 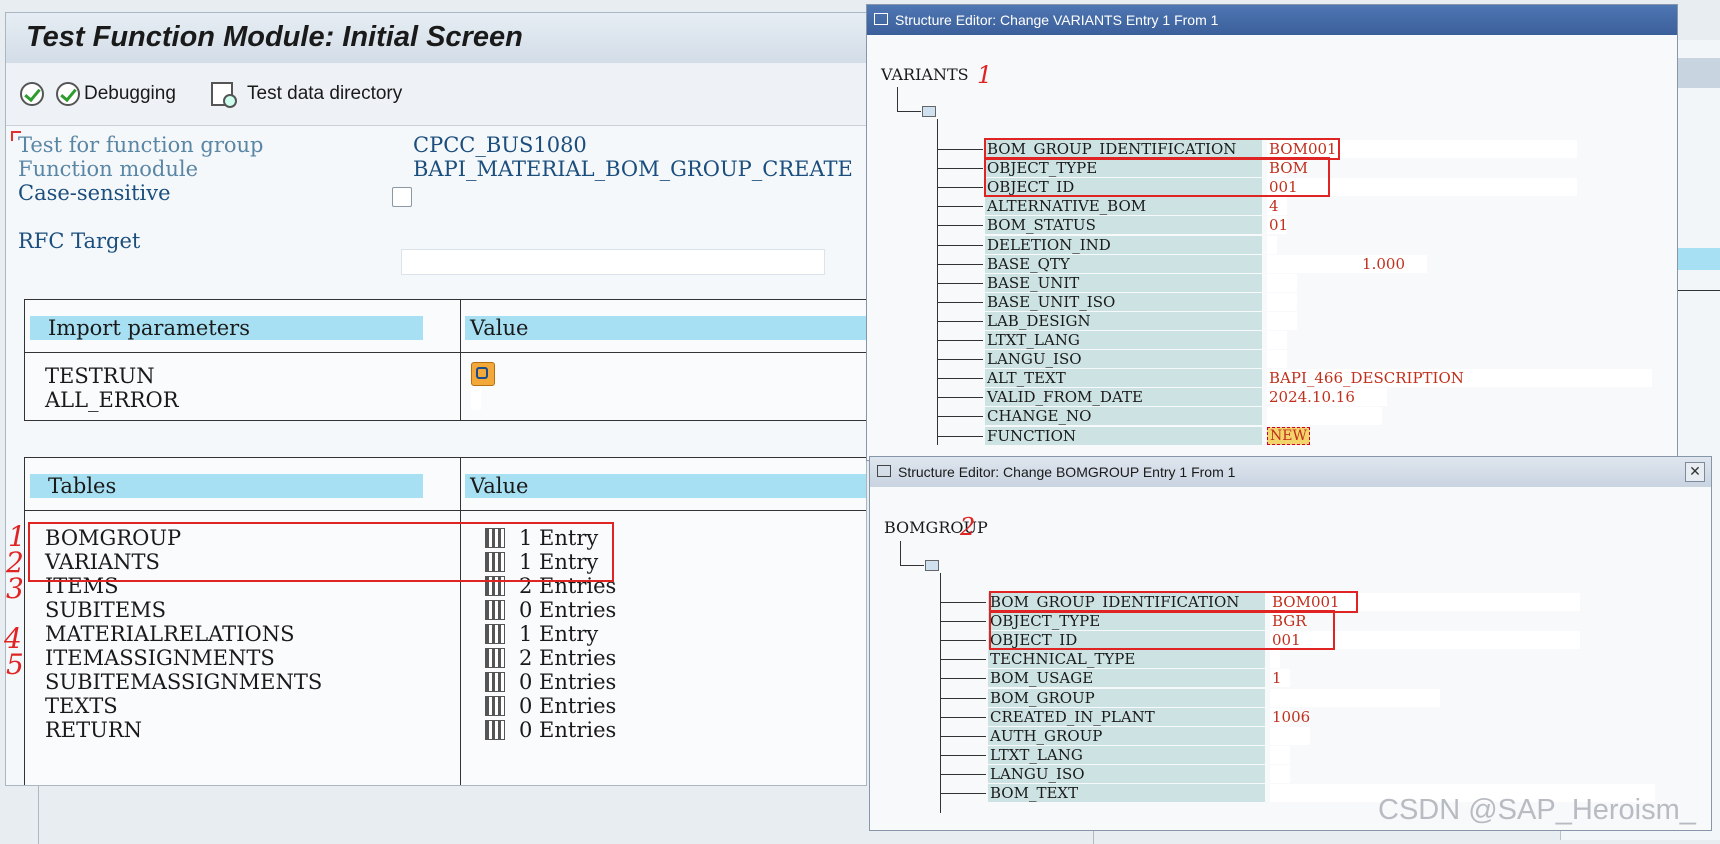 What do you see at coordinates (1537, 810) in the screenshot?
I see `watermark: CSDN @SAP_Heroism_` at bounding box center [1537, 810].